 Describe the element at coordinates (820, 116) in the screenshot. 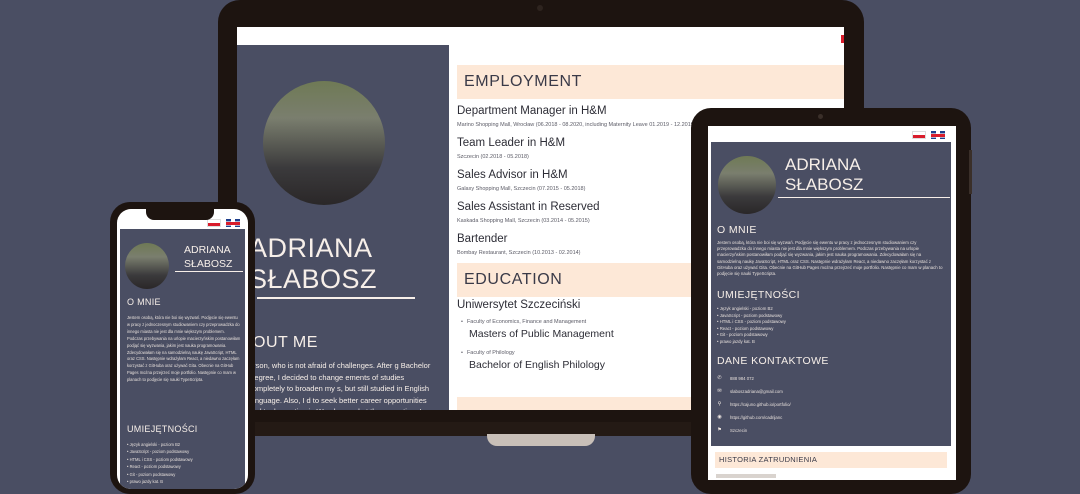

I see `tablet-camera` at that location.